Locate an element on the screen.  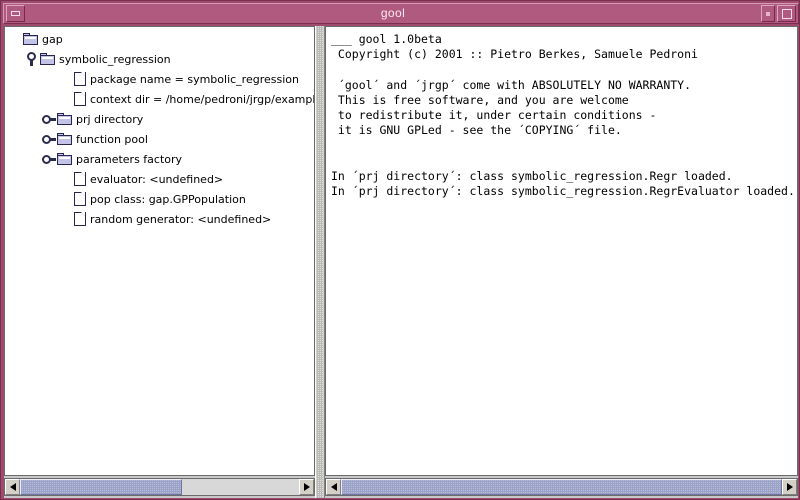
tree-scroll-track is located at coordinates (159, 487).